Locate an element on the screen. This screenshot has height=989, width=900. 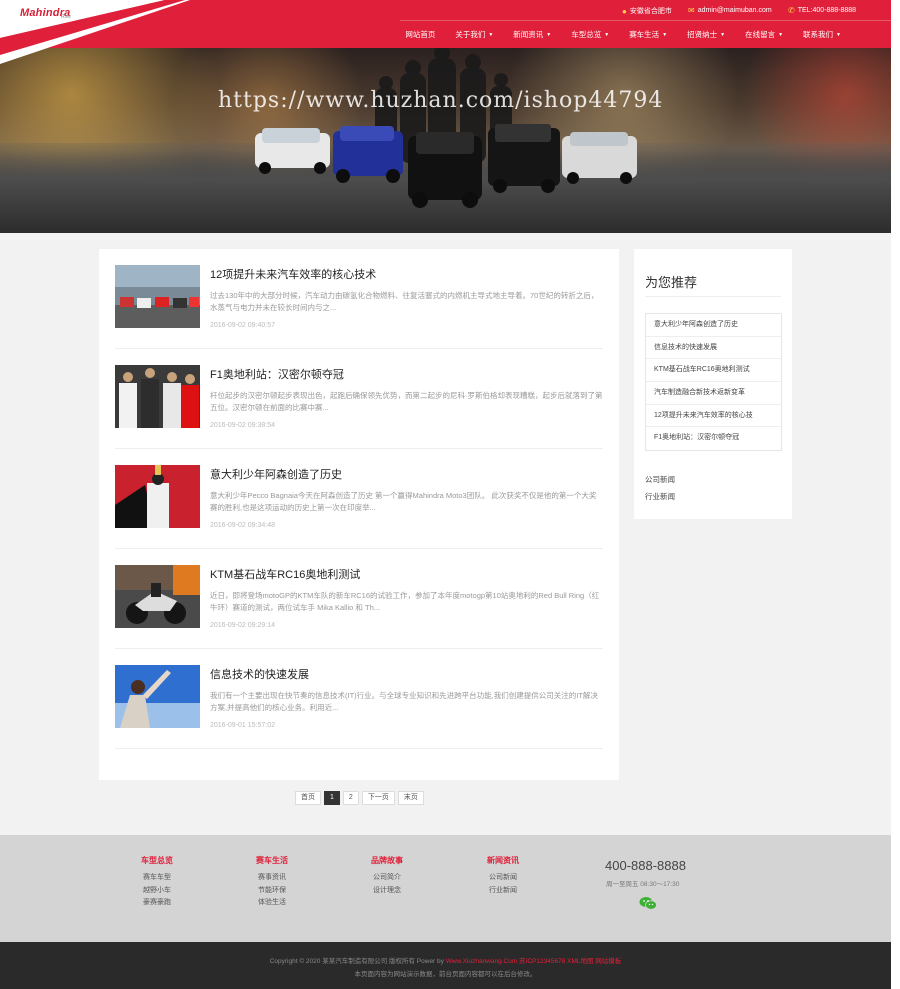
footer-column-brand: 品牌故事 公司简介 设计理念 is located at coordinates (387, 876).